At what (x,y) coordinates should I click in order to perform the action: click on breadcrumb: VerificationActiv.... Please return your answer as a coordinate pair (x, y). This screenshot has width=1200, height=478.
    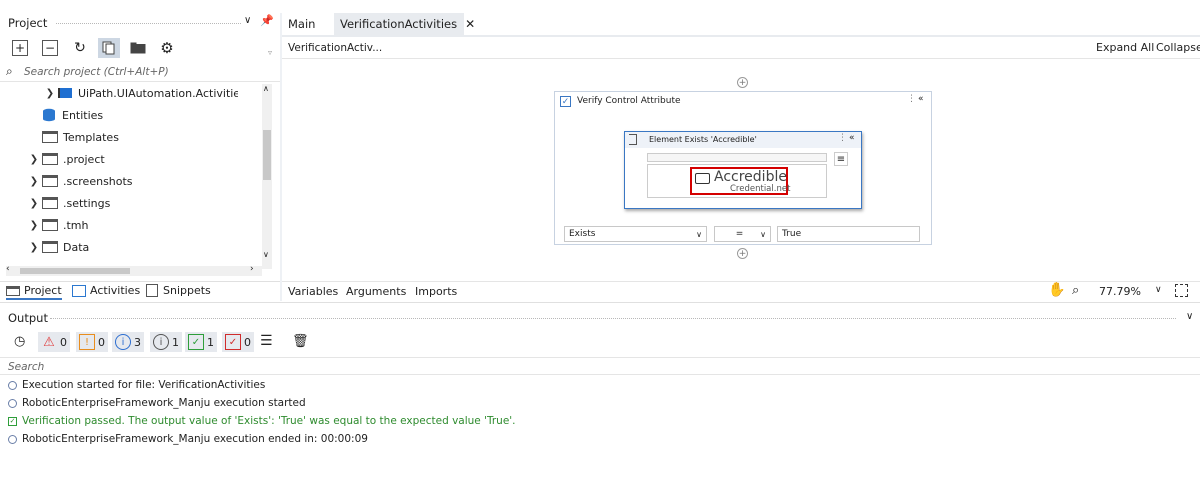
    Looking at the image, I should click on (335, 48).